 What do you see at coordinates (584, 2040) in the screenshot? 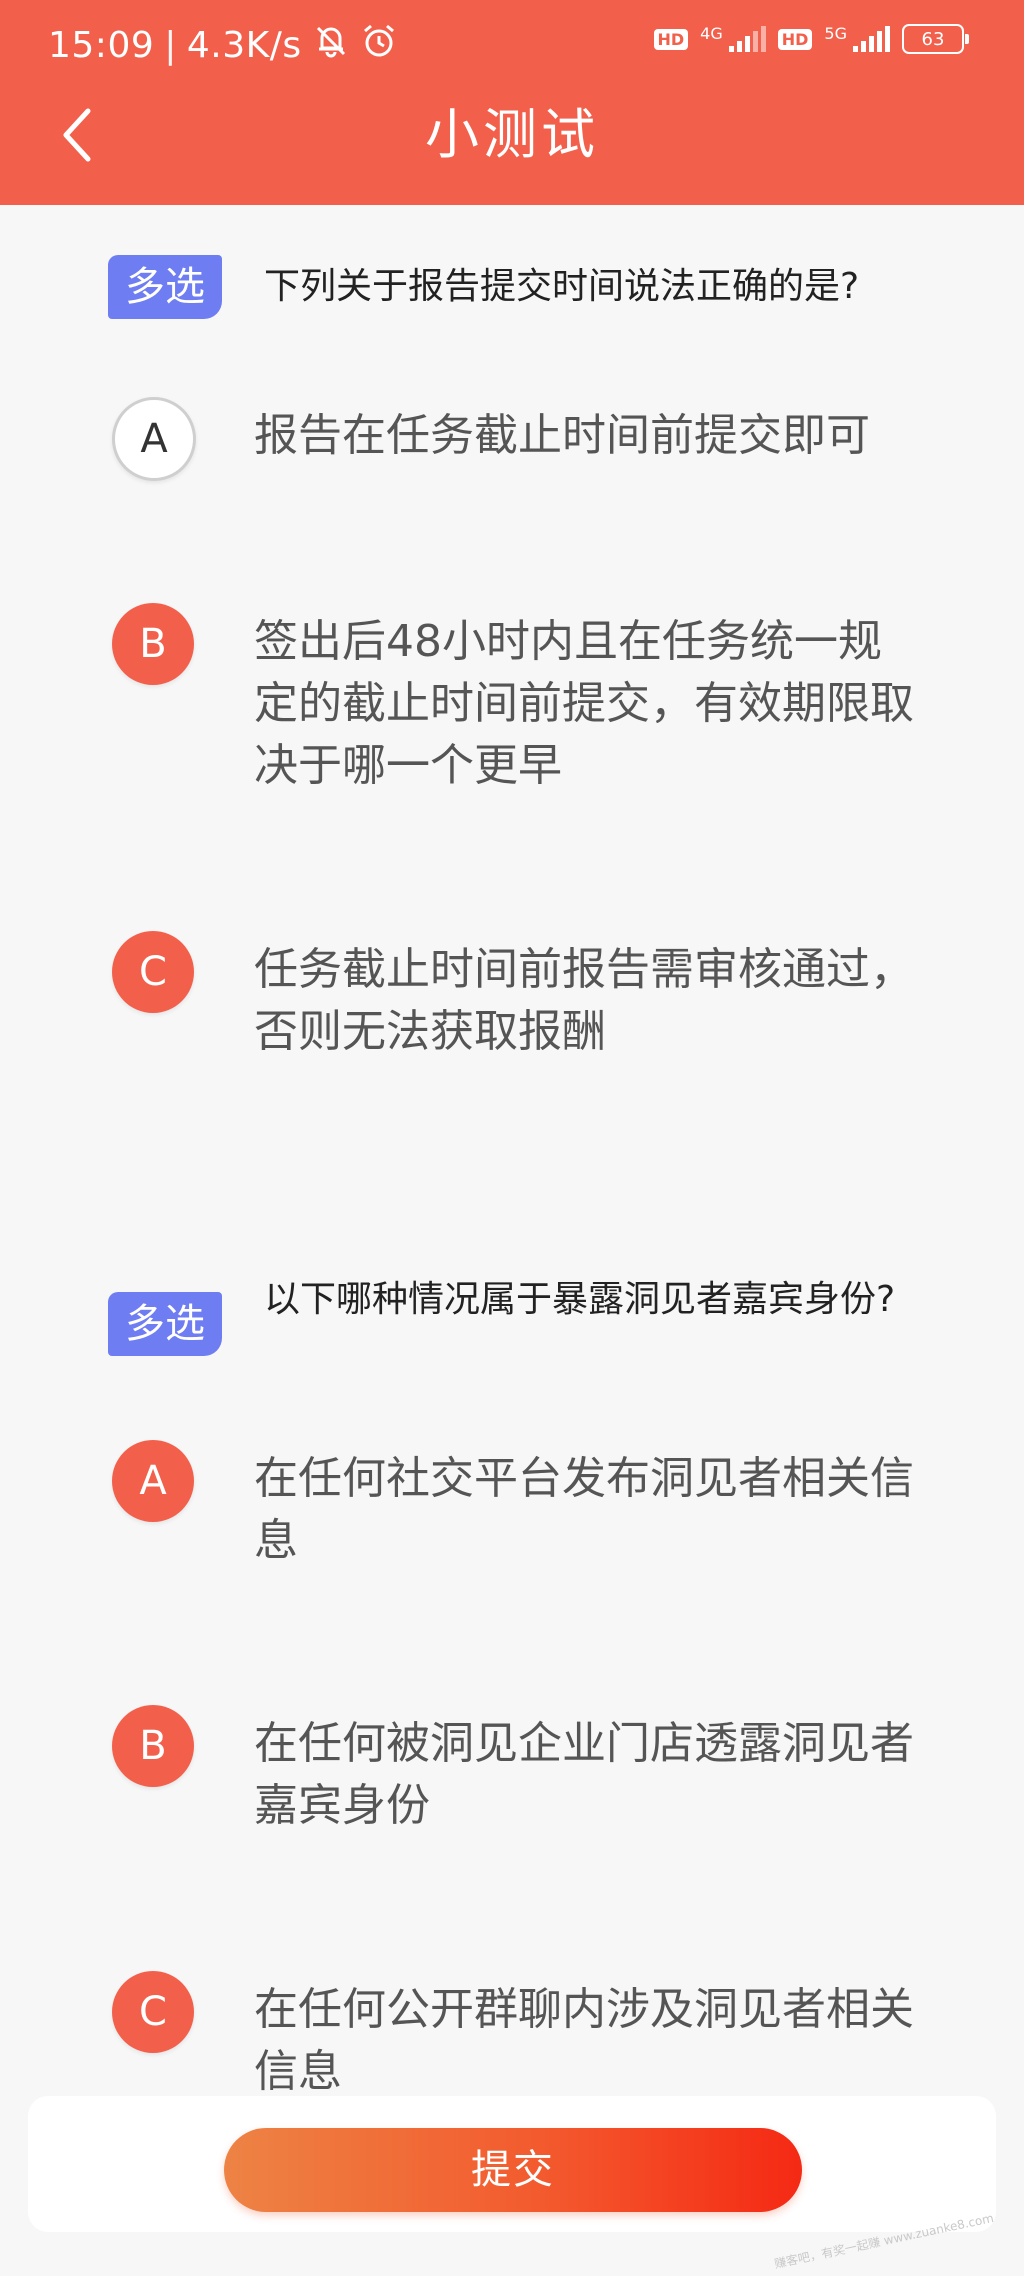
I see `option-text: 在任何公开群聊内涉及洞见者相关信息` at bounding box center [584, 2040].